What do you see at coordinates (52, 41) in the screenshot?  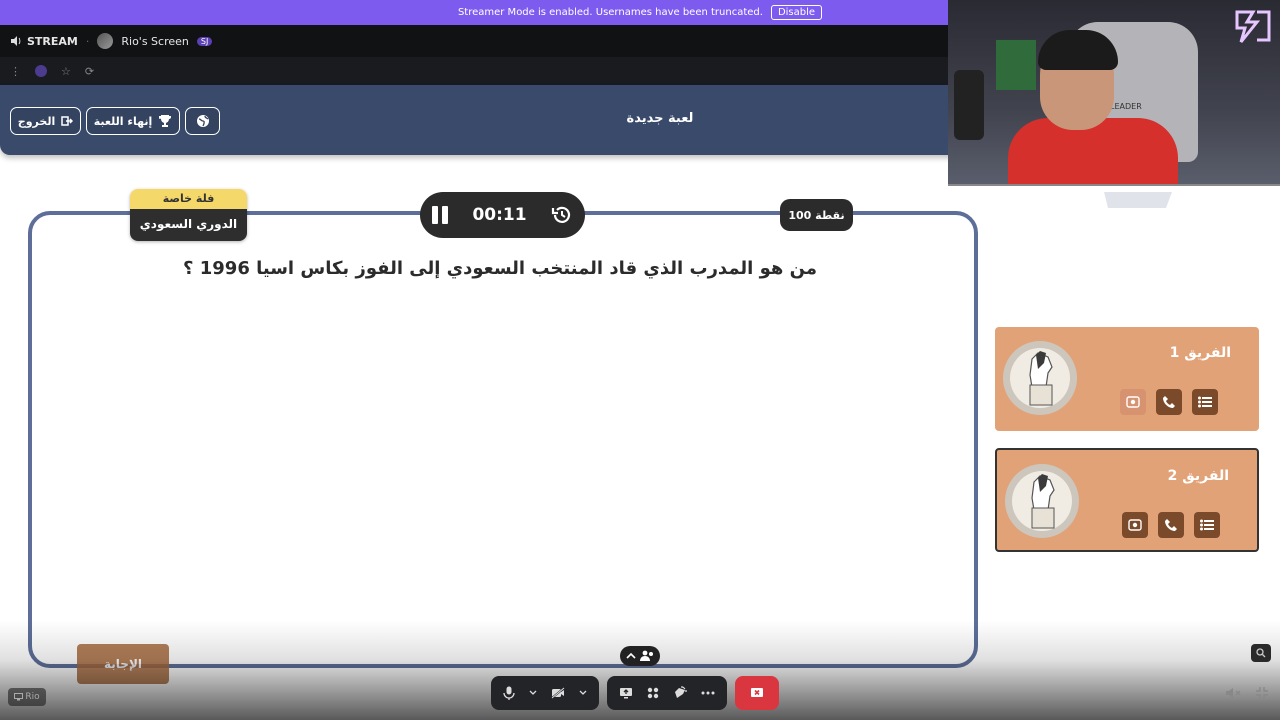 I see `stream-label-text: STREAM` at bounding box center [52, 41].